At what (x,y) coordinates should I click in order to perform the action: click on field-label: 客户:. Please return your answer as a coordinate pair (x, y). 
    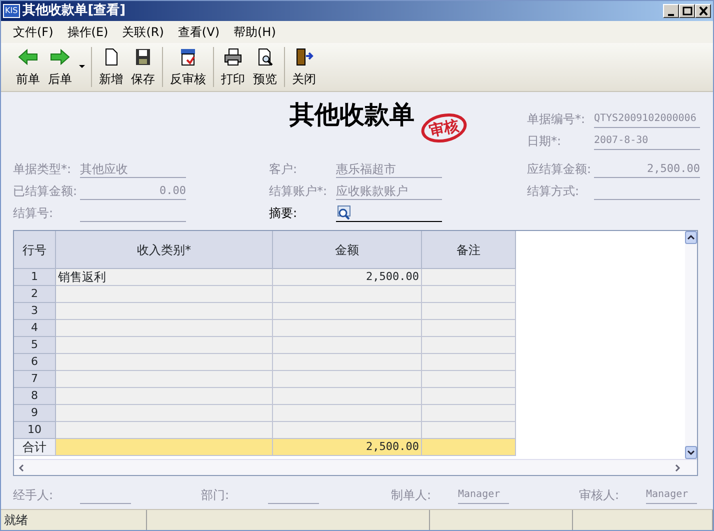
    Looking at the image, I should click on (283, 169).